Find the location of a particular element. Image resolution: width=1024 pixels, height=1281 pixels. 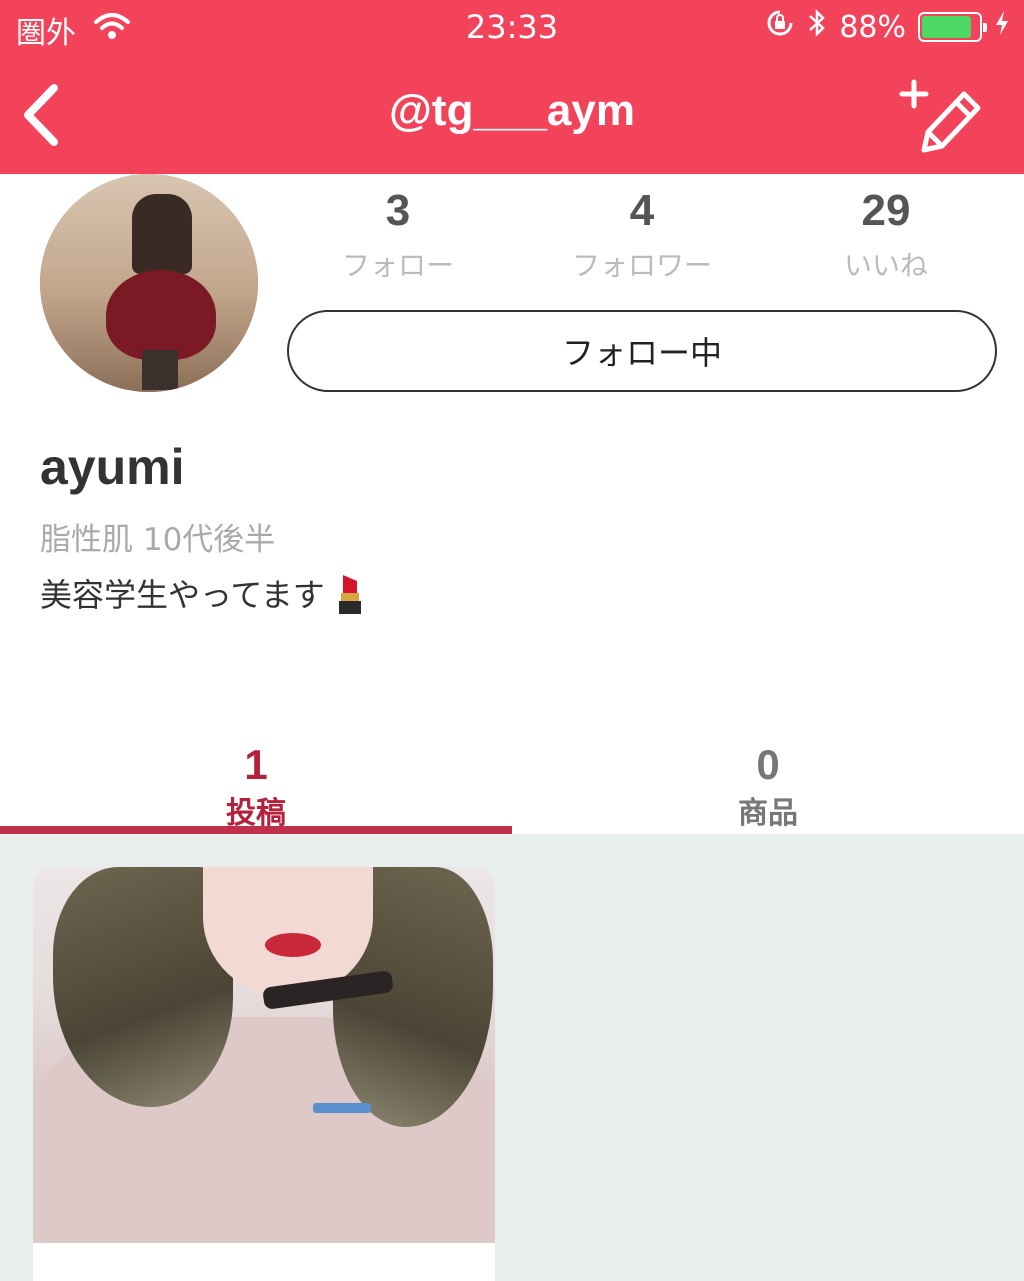

stat-likes: 29 いいね is located at coordinates (886, 235).